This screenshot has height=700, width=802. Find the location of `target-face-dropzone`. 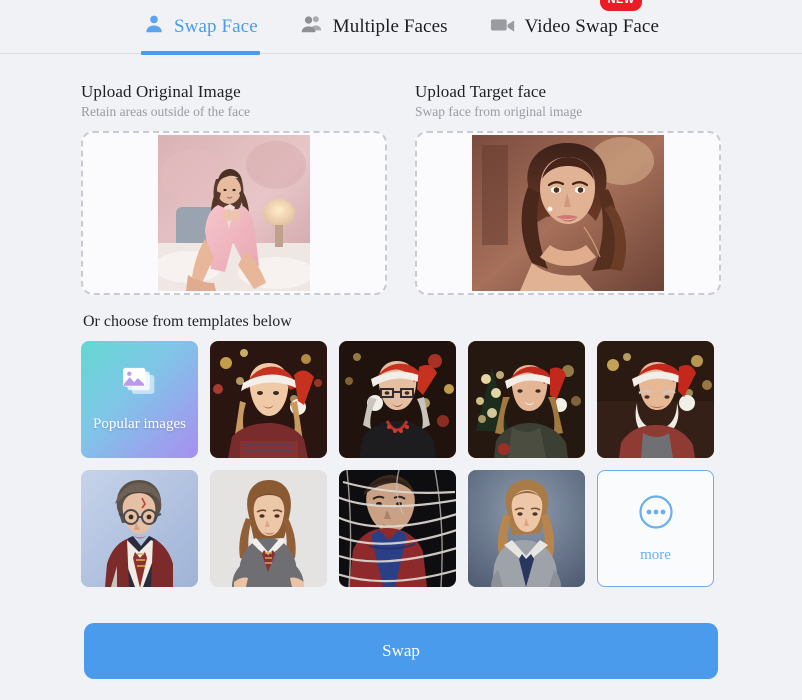

target-face-dropzone is located at coordinates (568, 213).